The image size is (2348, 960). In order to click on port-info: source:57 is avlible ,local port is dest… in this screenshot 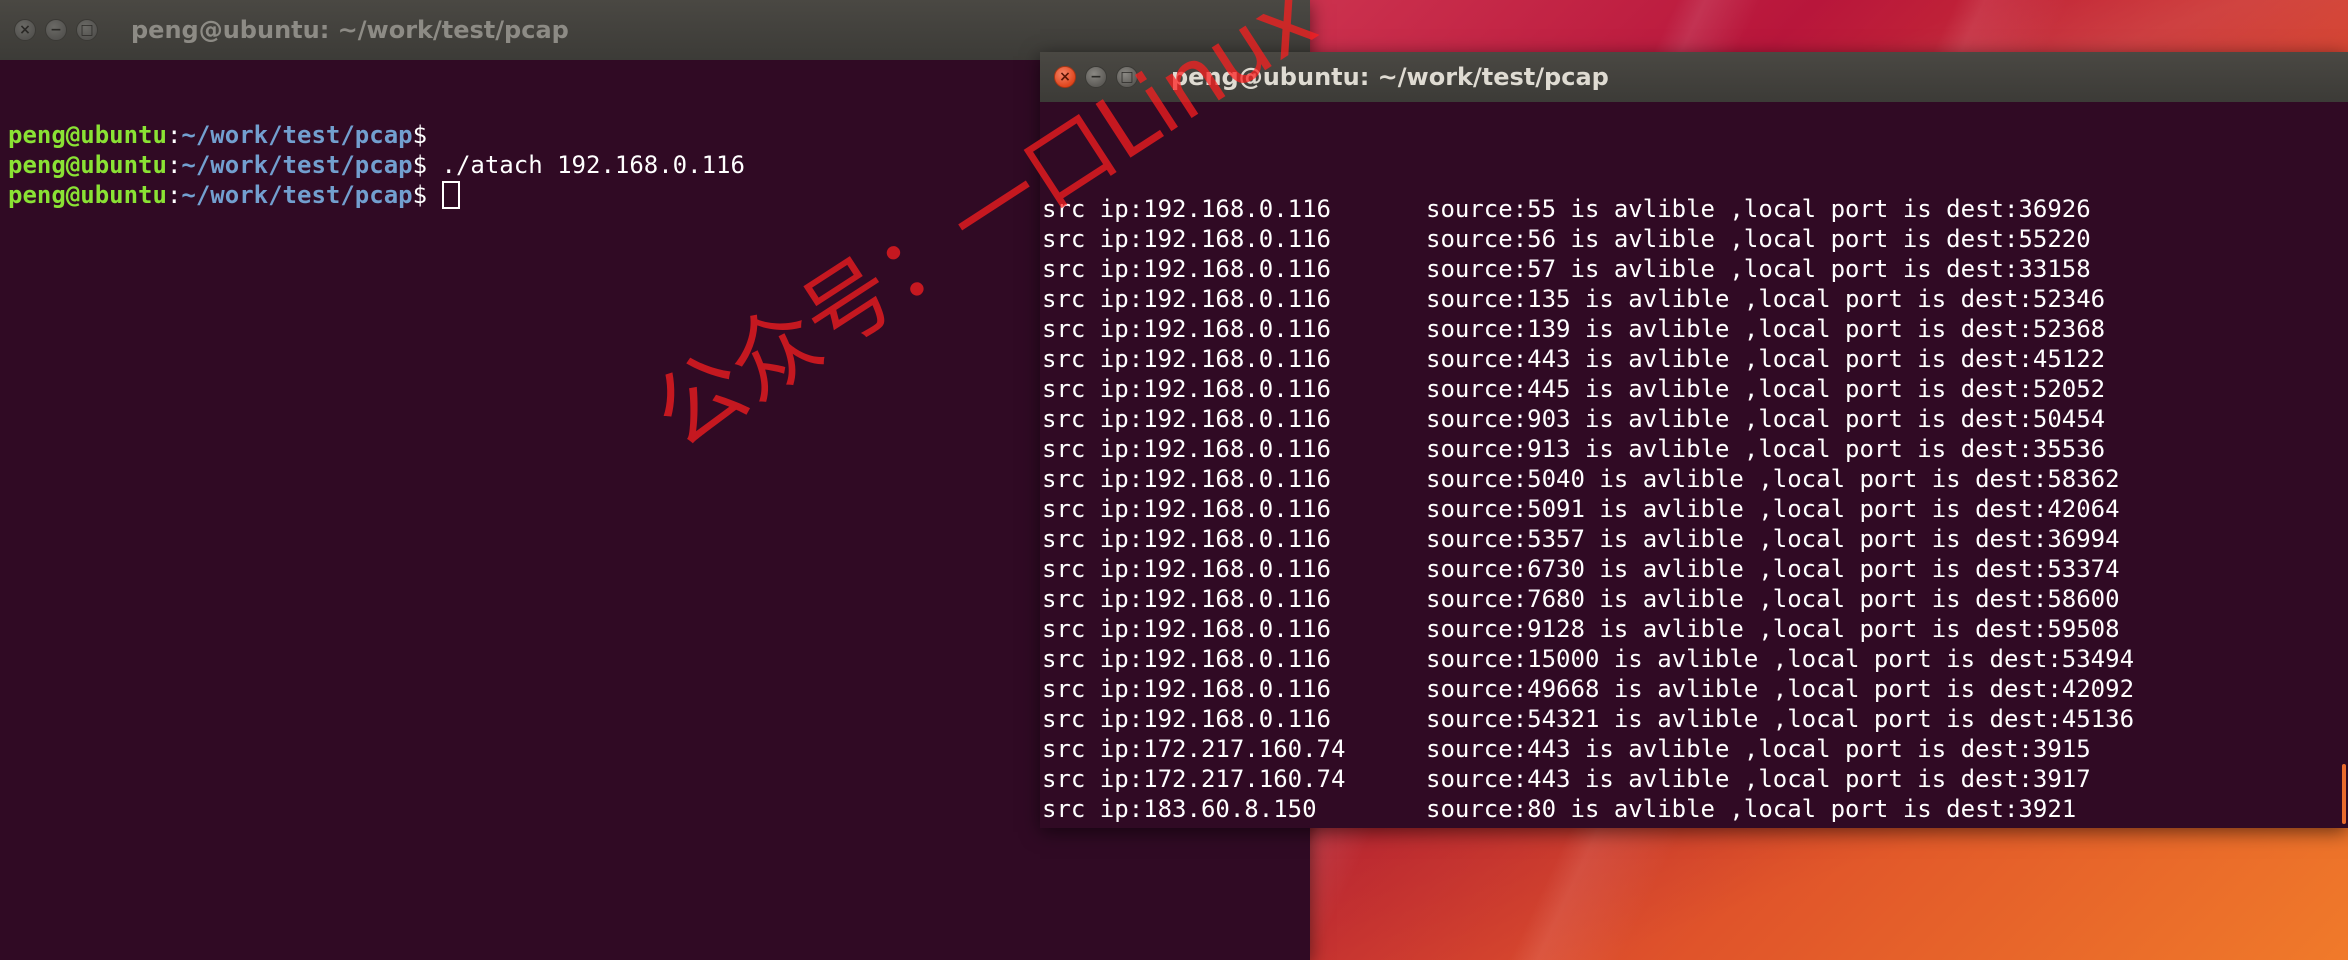, I will do `click(1758, 269)`.